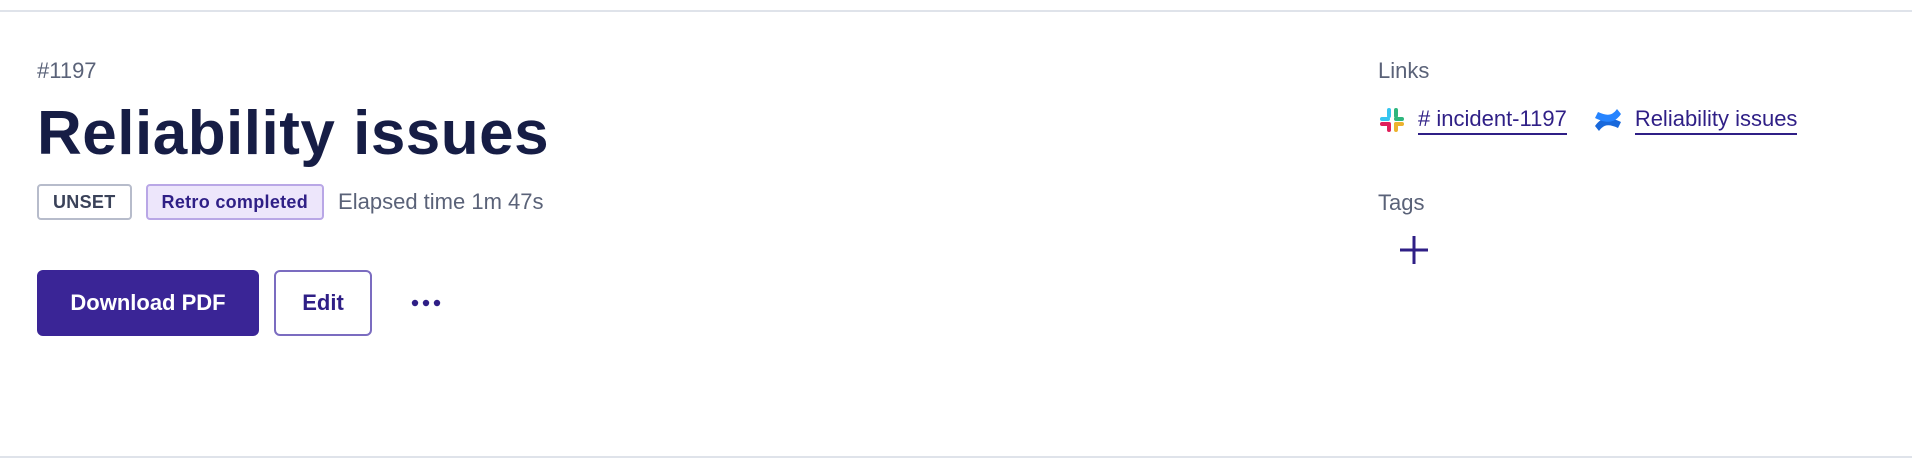  I want to click on status-badge: Retro completed, so click(235, 202).